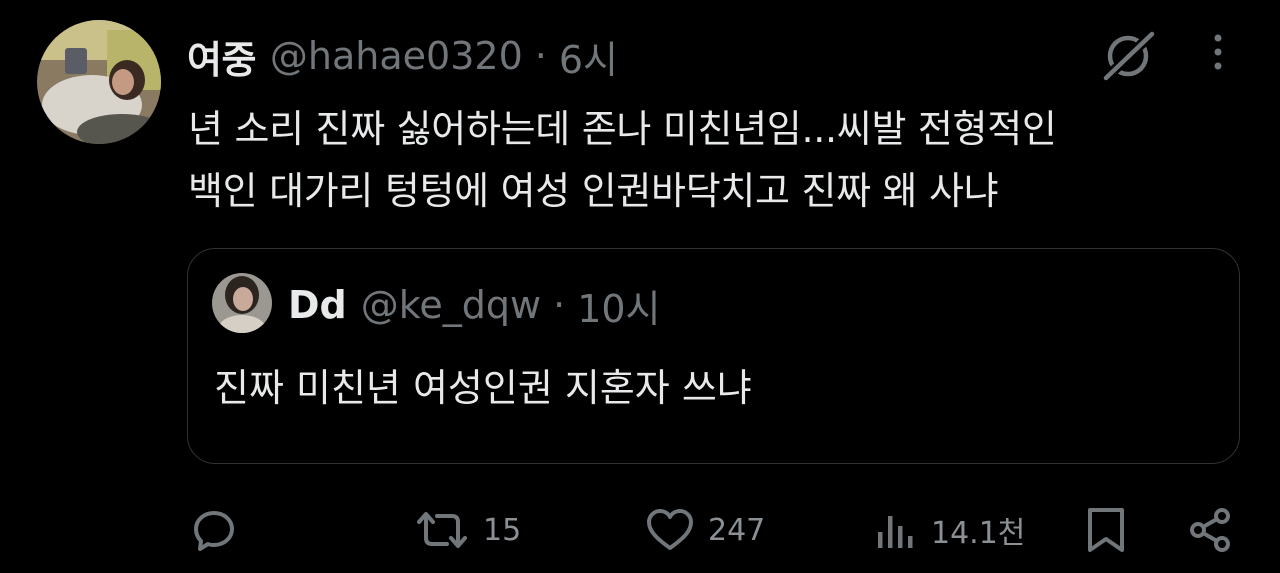  What do you see at coordinates (618, 305) in the screenshot?
I see `quoted-timestamp: 10시` at bounding box center [618, 305].